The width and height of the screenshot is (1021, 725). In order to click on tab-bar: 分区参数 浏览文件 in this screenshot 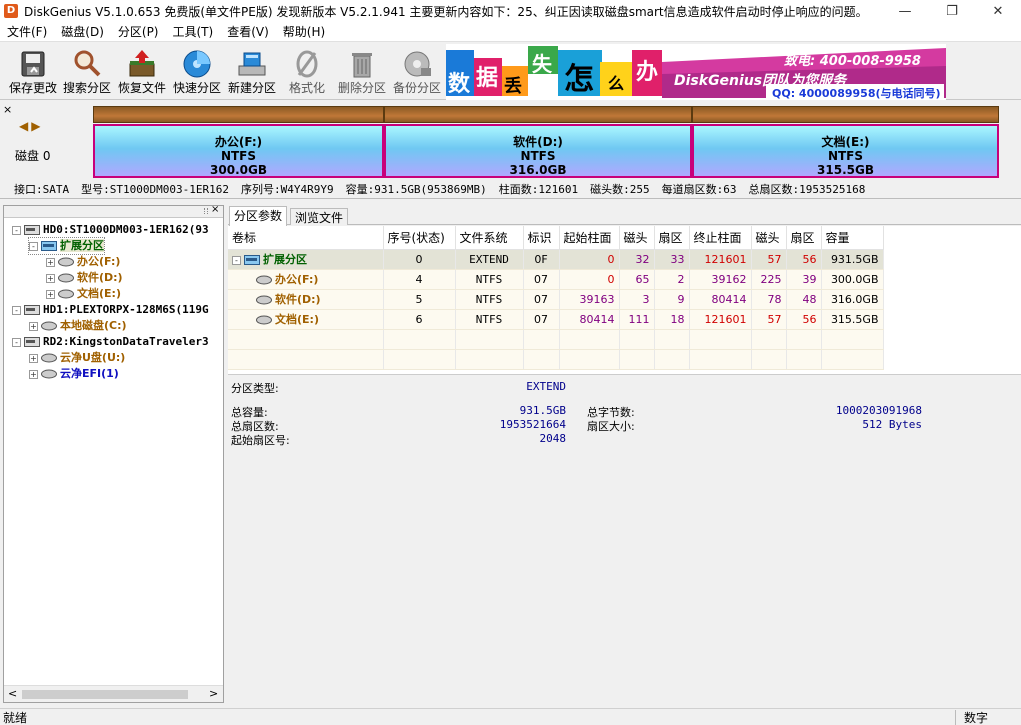, I will do `click(624, 215)`.